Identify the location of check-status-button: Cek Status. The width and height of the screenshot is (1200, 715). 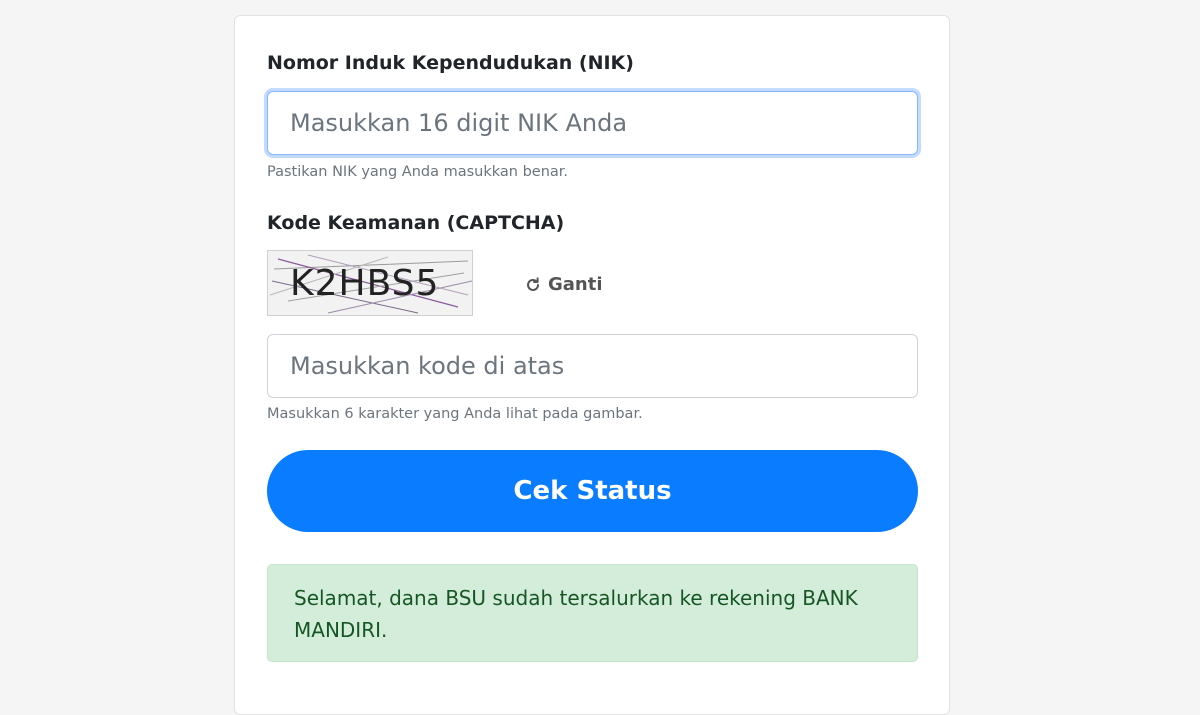
(592, 491).